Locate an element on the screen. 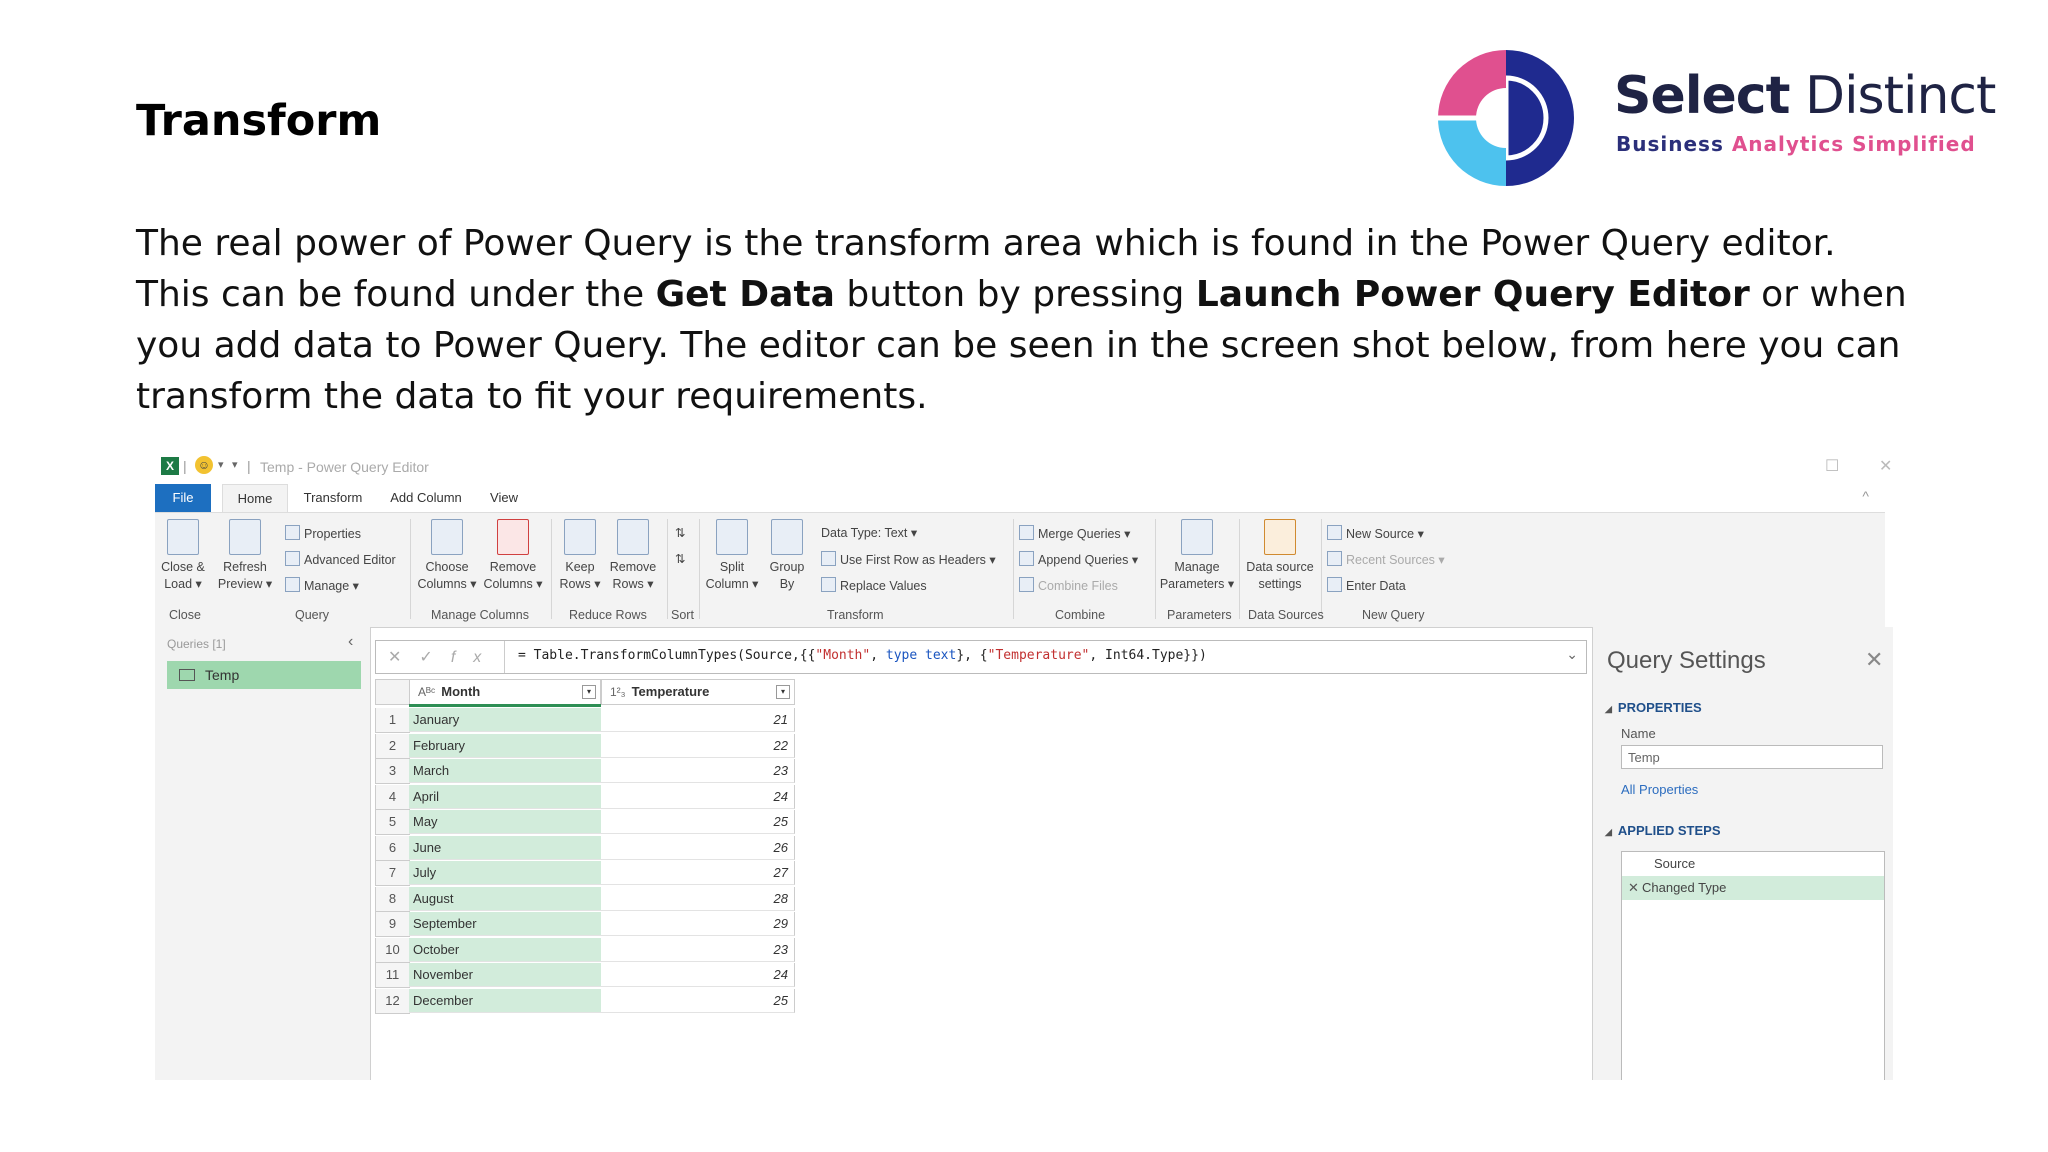 The height and width of the screenshot is (1152, 2048). close-load-button: Close & Load ▾ is located at coordinates (183, 556).